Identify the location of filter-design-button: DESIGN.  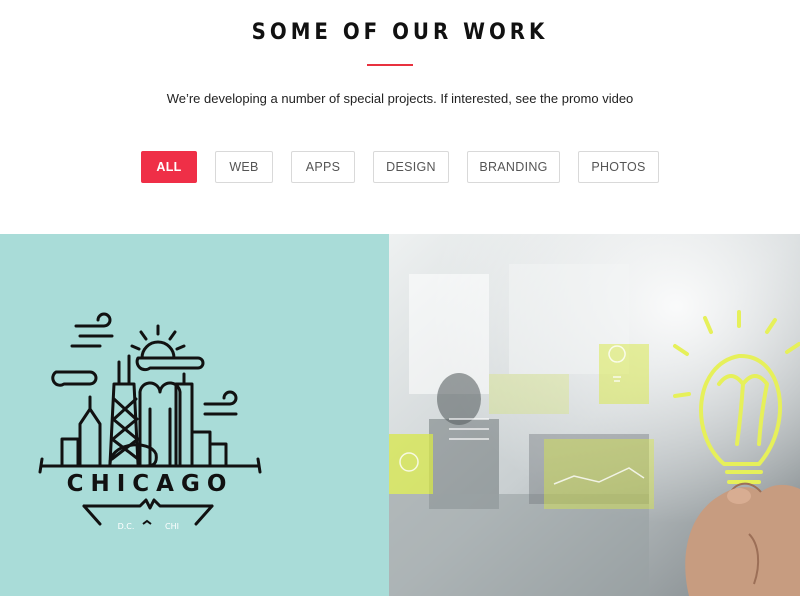
(411, 167).